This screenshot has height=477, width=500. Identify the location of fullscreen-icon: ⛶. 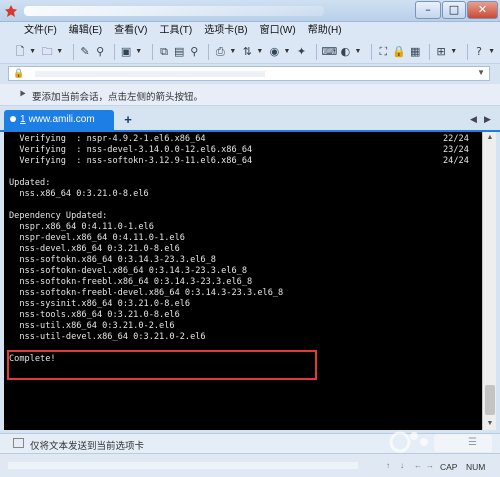
(383, 51).